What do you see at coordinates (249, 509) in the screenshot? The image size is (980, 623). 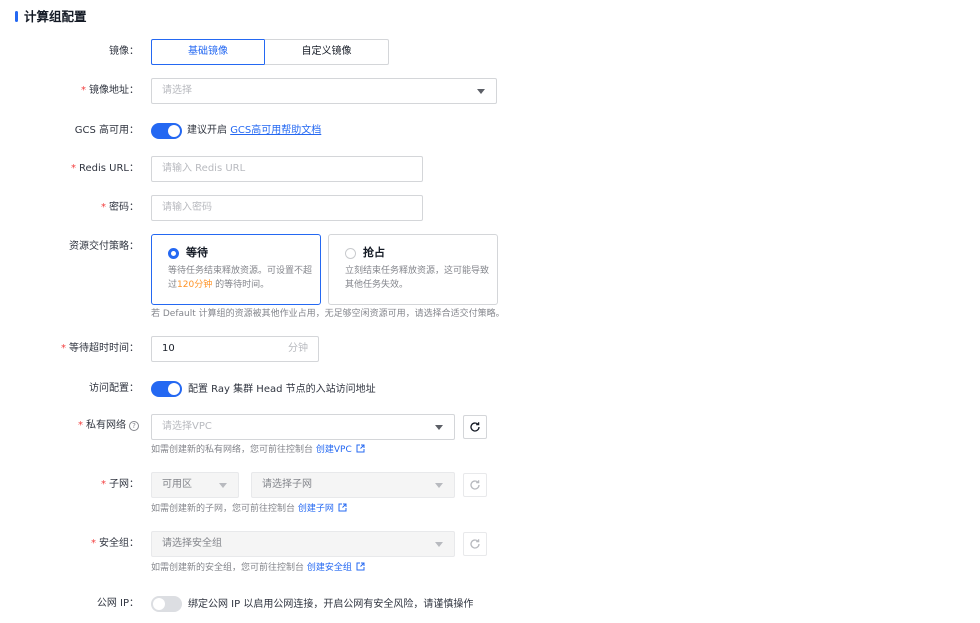 I see `subnet-hint: 如需创建新的子网，您可前往控制台 创建子网` at bounding box center [249, 509].